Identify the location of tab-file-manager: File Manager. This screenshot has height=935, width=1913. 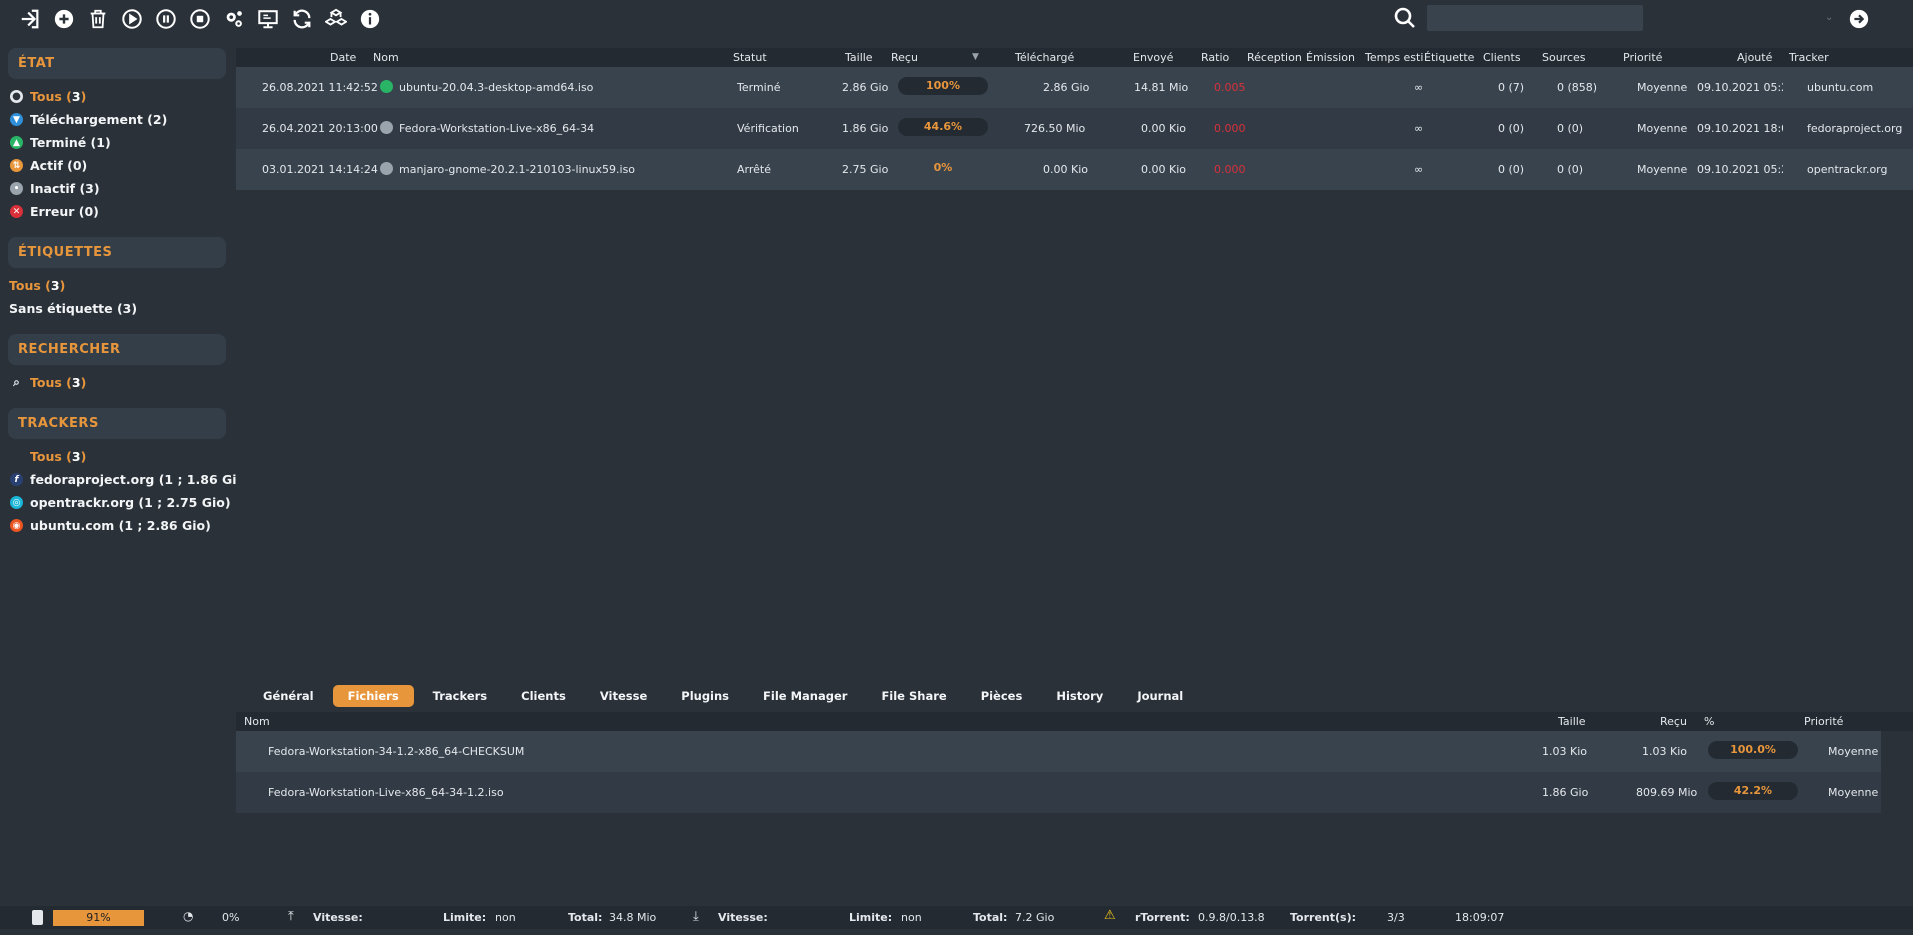
(805, 696).